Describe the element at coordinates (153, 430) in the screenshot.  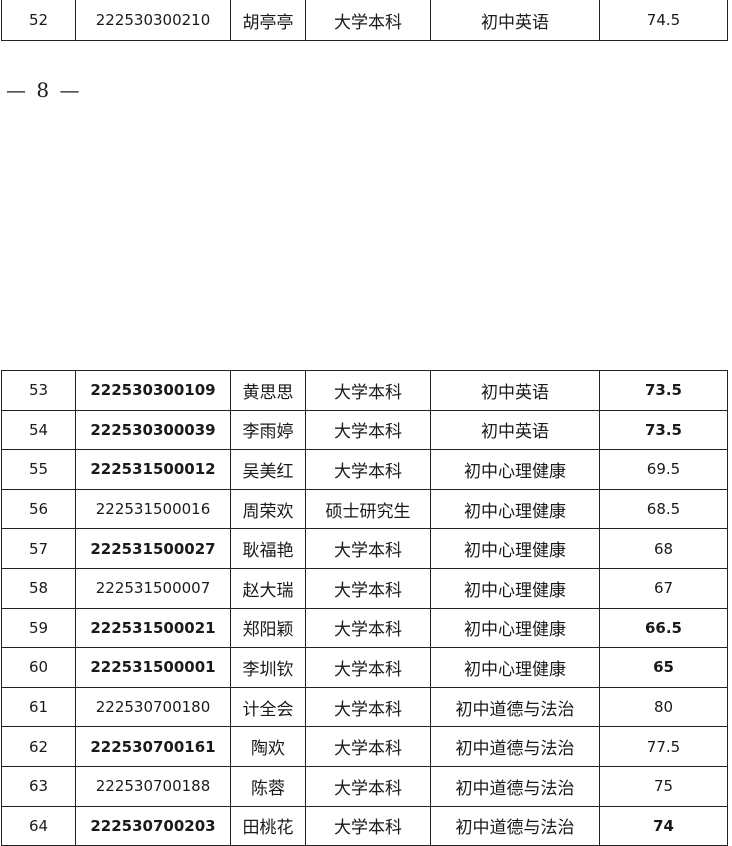
I see `exam-id-cell: 222530300039` at that location.